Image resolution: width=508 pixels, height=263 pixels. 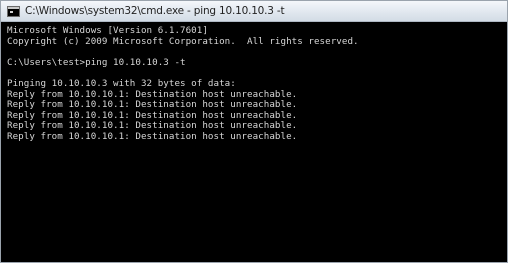 I want to click on cmd-console-icon, so click(x=13, y=11).